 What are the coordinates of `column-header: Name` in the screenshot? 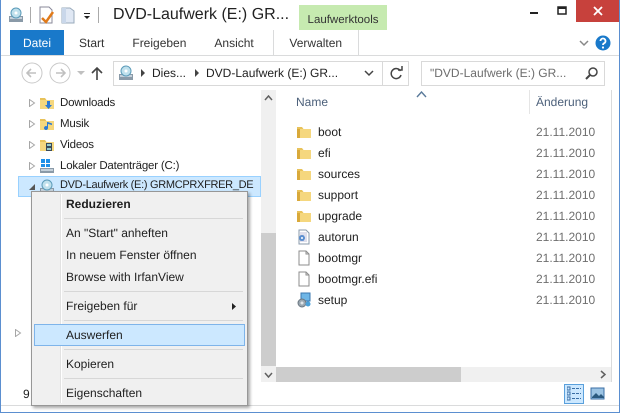 It's located at (402, 102).